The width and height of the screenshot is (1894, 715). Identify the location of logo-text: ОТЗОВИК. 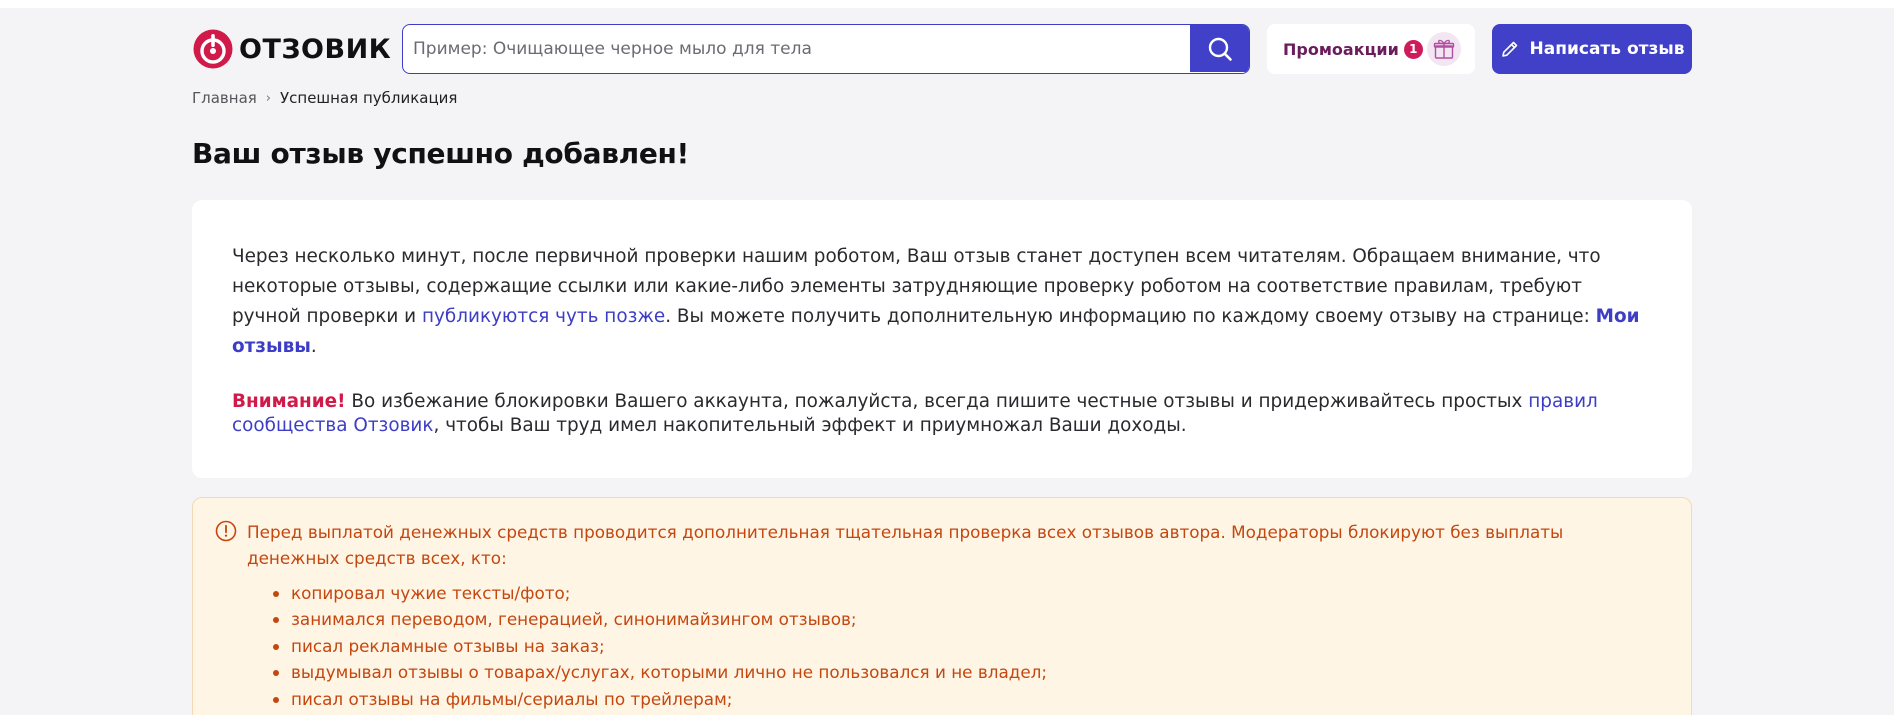
(315, 49).